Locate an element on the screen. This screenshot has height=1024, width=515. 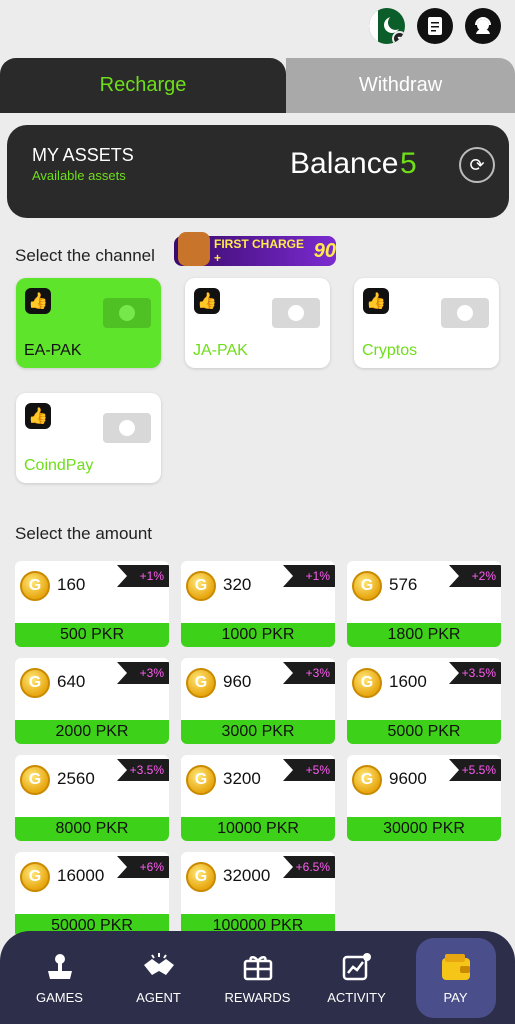
tab-bar: Recharge Withdraw is located at coordinates (257, 85).